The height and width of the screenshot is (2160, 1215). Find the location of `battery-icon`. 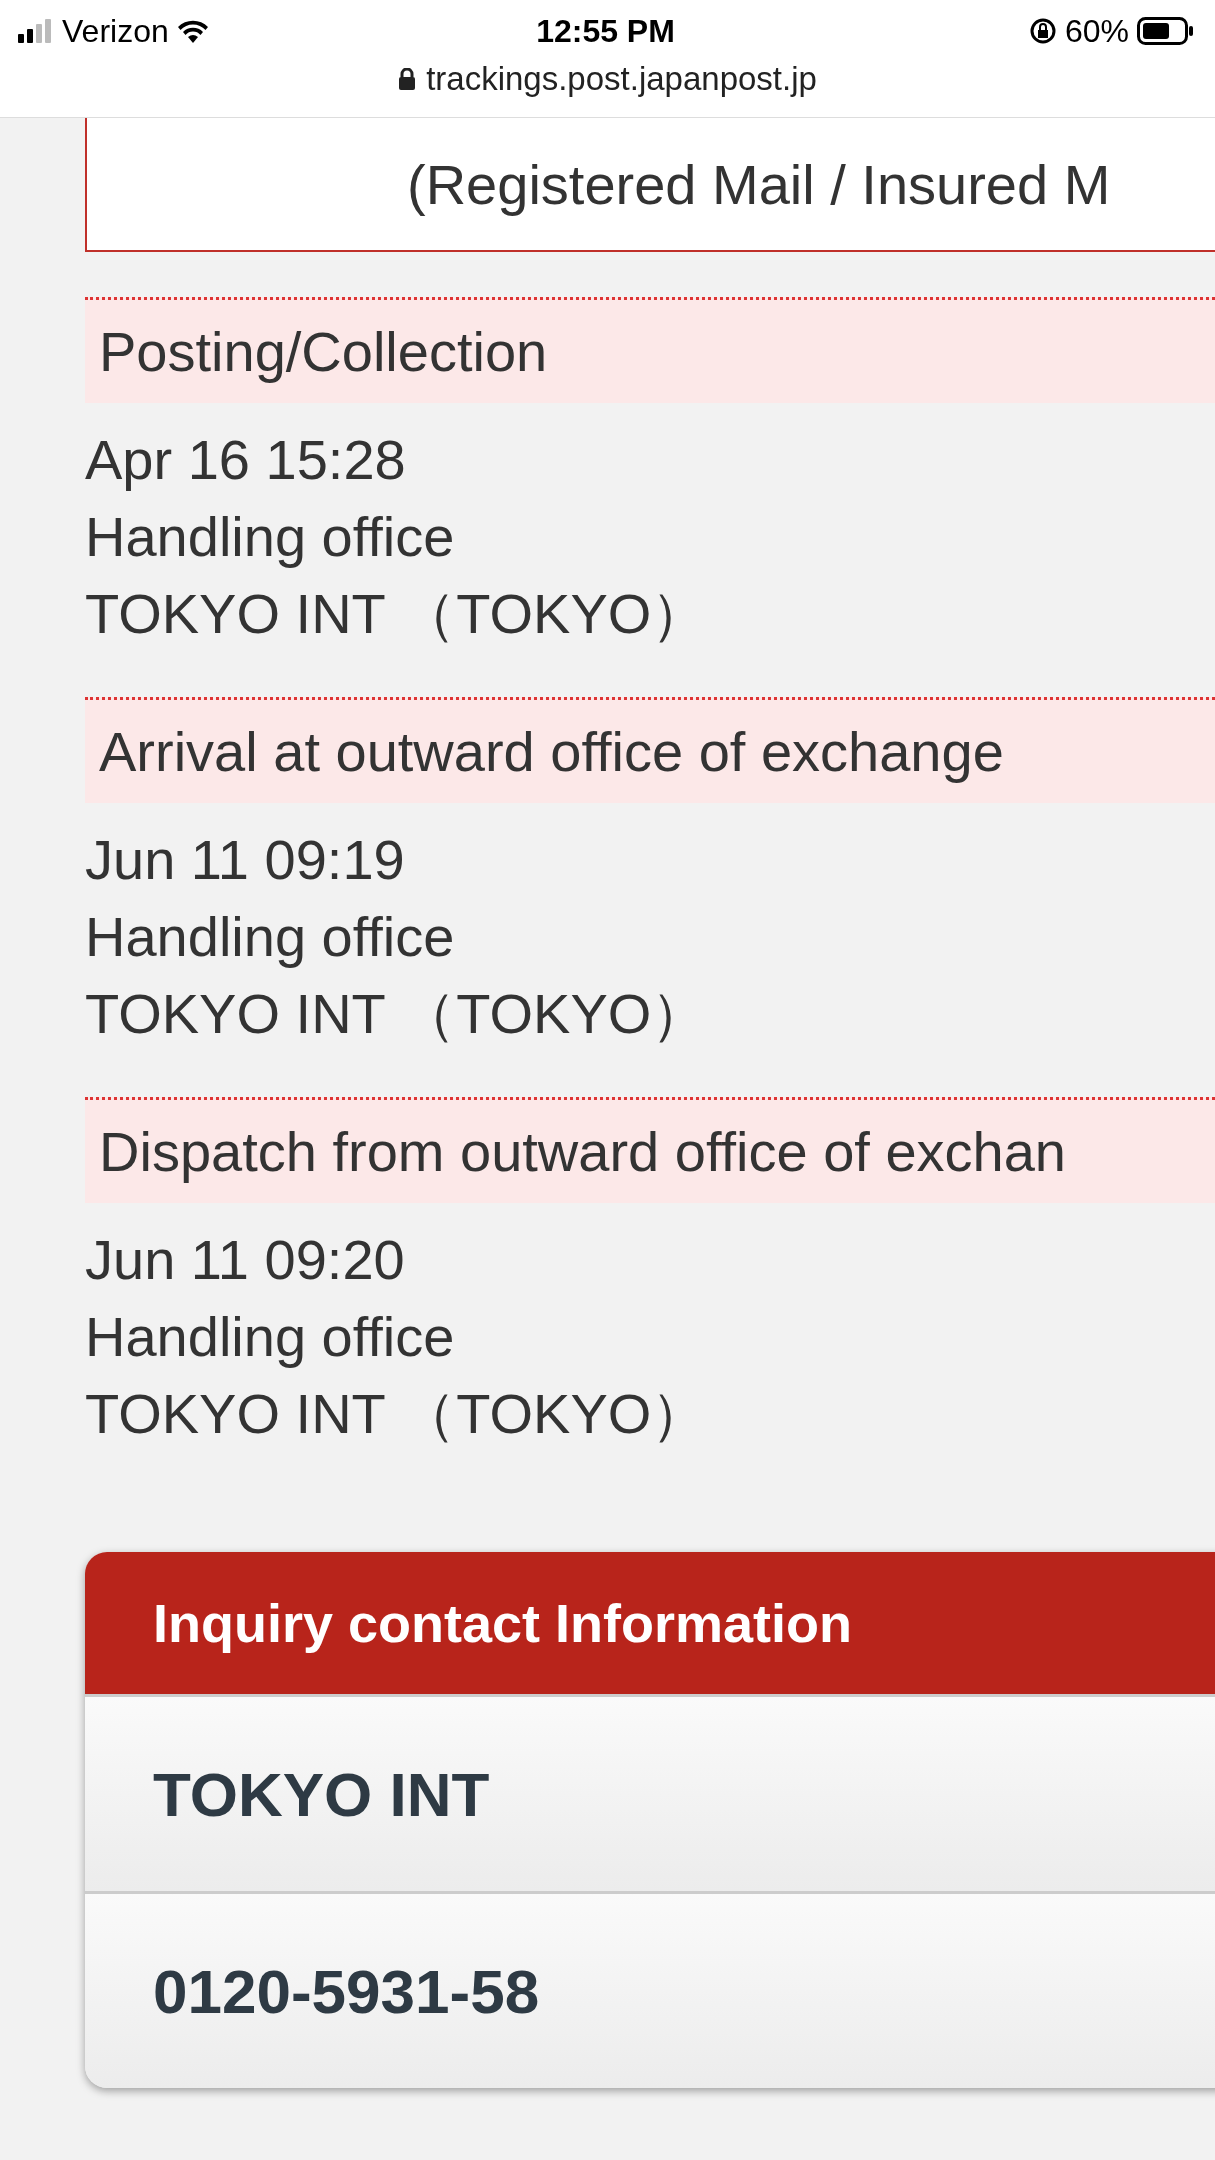

battery-icon is located at coordinates (1165, 31).